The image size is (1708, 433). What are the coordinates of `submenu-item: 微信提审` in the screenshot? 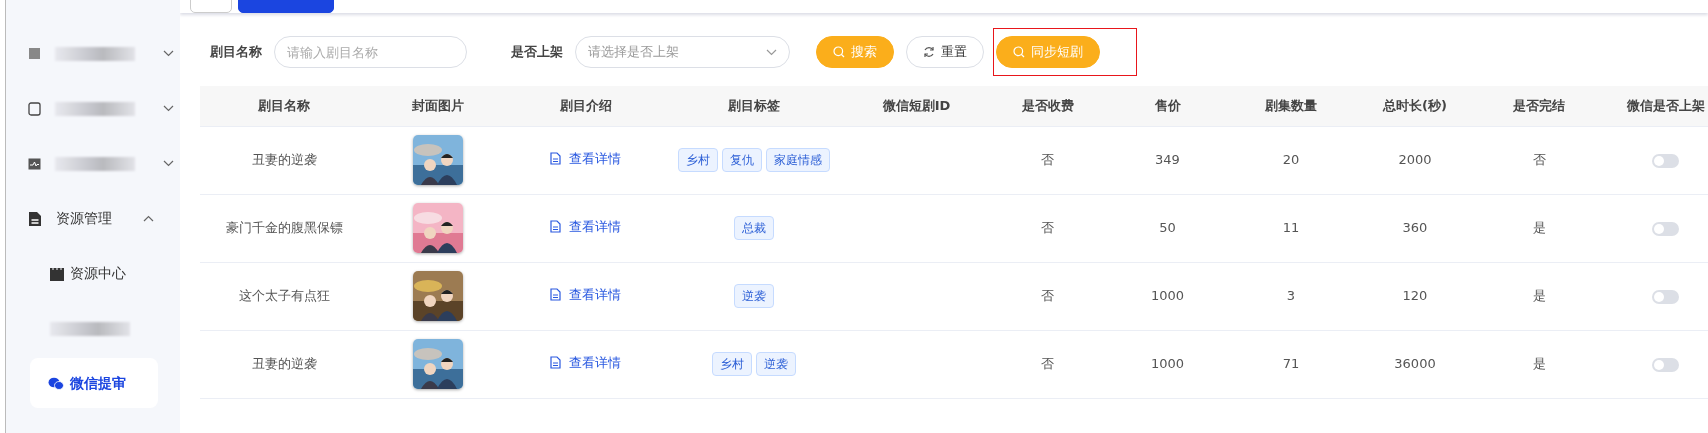 It's located at (94, 383).